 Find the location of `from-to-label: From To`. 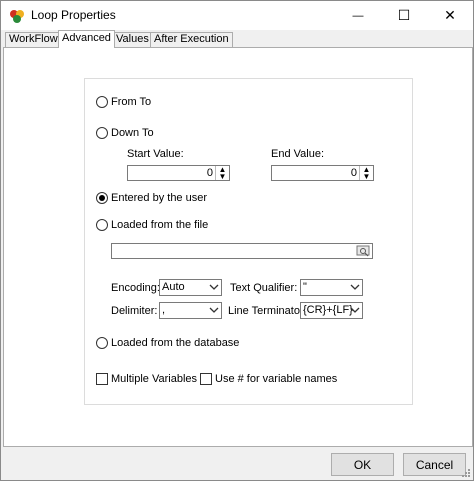

from-to-label: From To is located at coordinates (131, 102).